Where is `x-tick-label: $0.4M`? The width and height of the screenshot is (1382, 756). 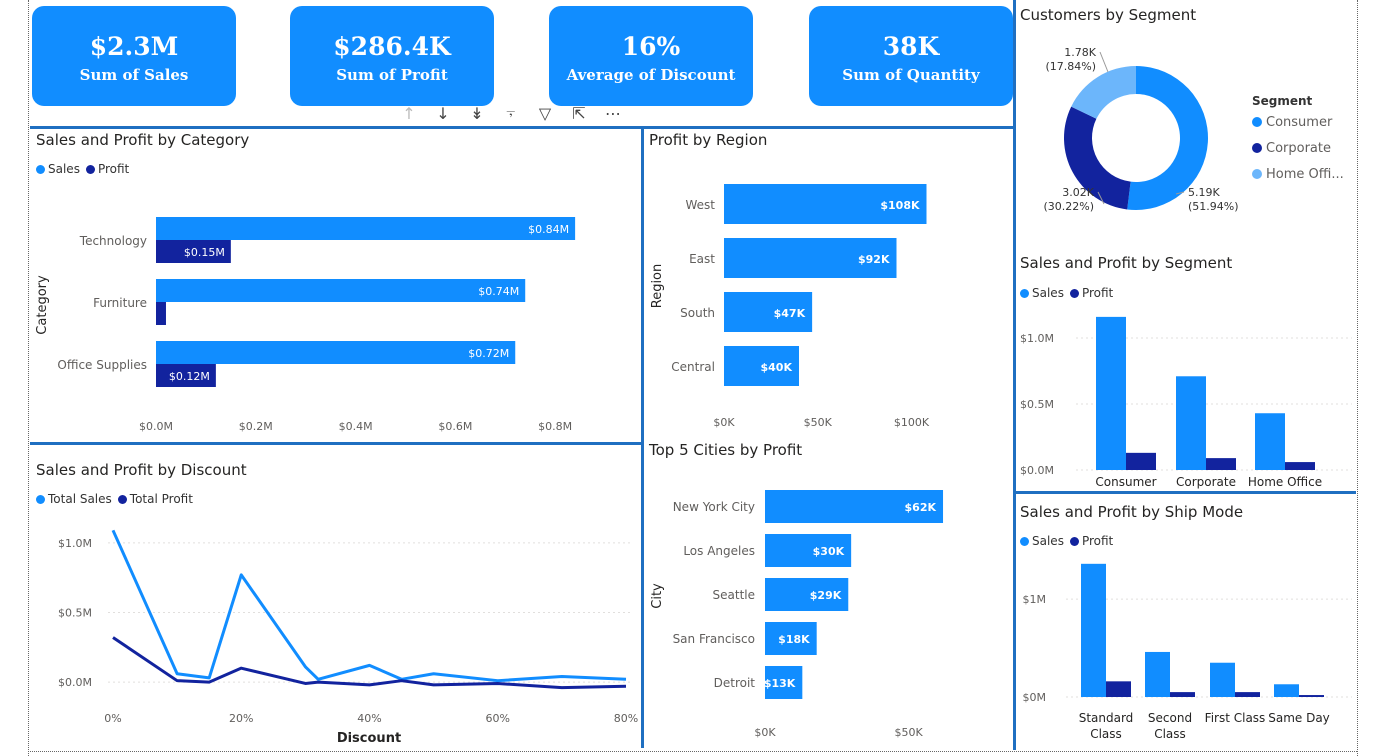
x-tick-label: $0.4M is located at coordinates (356, 426).